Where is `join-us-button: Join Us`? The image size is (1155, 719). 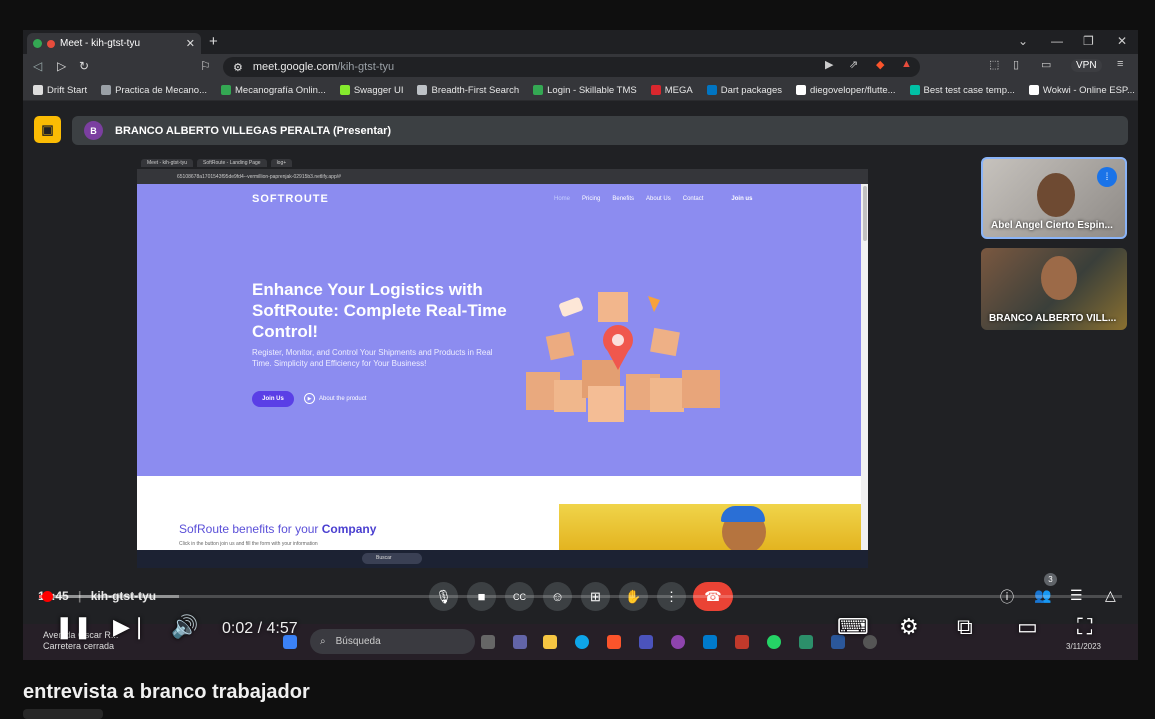
join-us-button: Join Us is located at coordinates (273, 399).